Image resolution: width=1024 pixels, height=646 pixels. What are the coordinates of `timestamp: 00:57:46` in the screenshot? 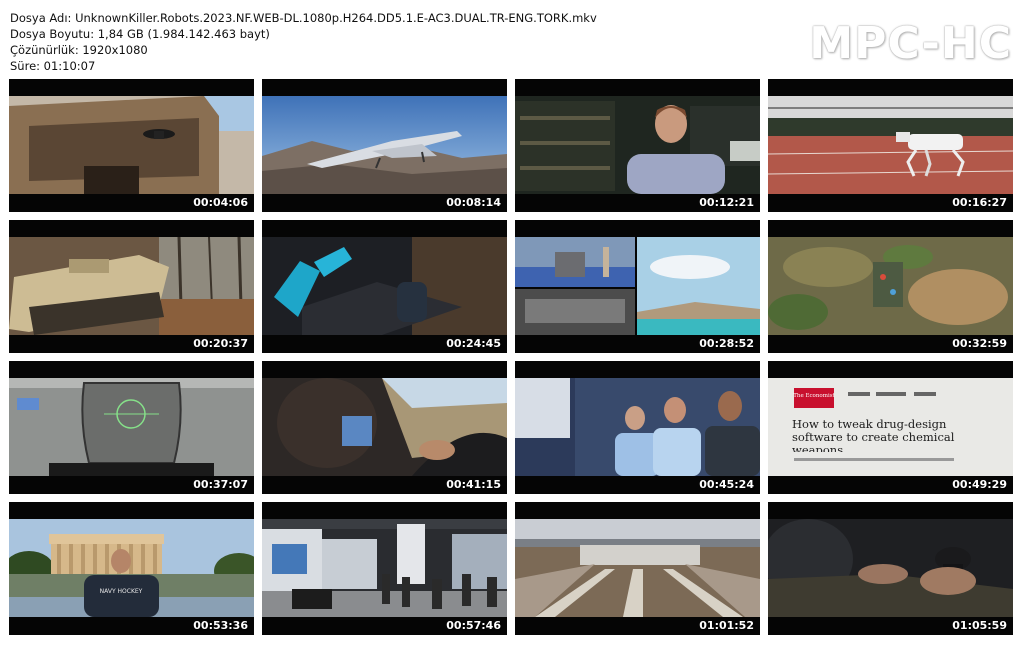 It's located at (473, 625).